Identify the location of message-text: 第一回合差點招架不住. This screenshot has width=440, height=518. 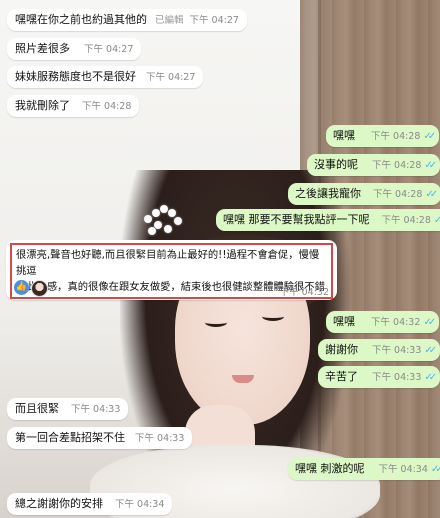
(70, 437).